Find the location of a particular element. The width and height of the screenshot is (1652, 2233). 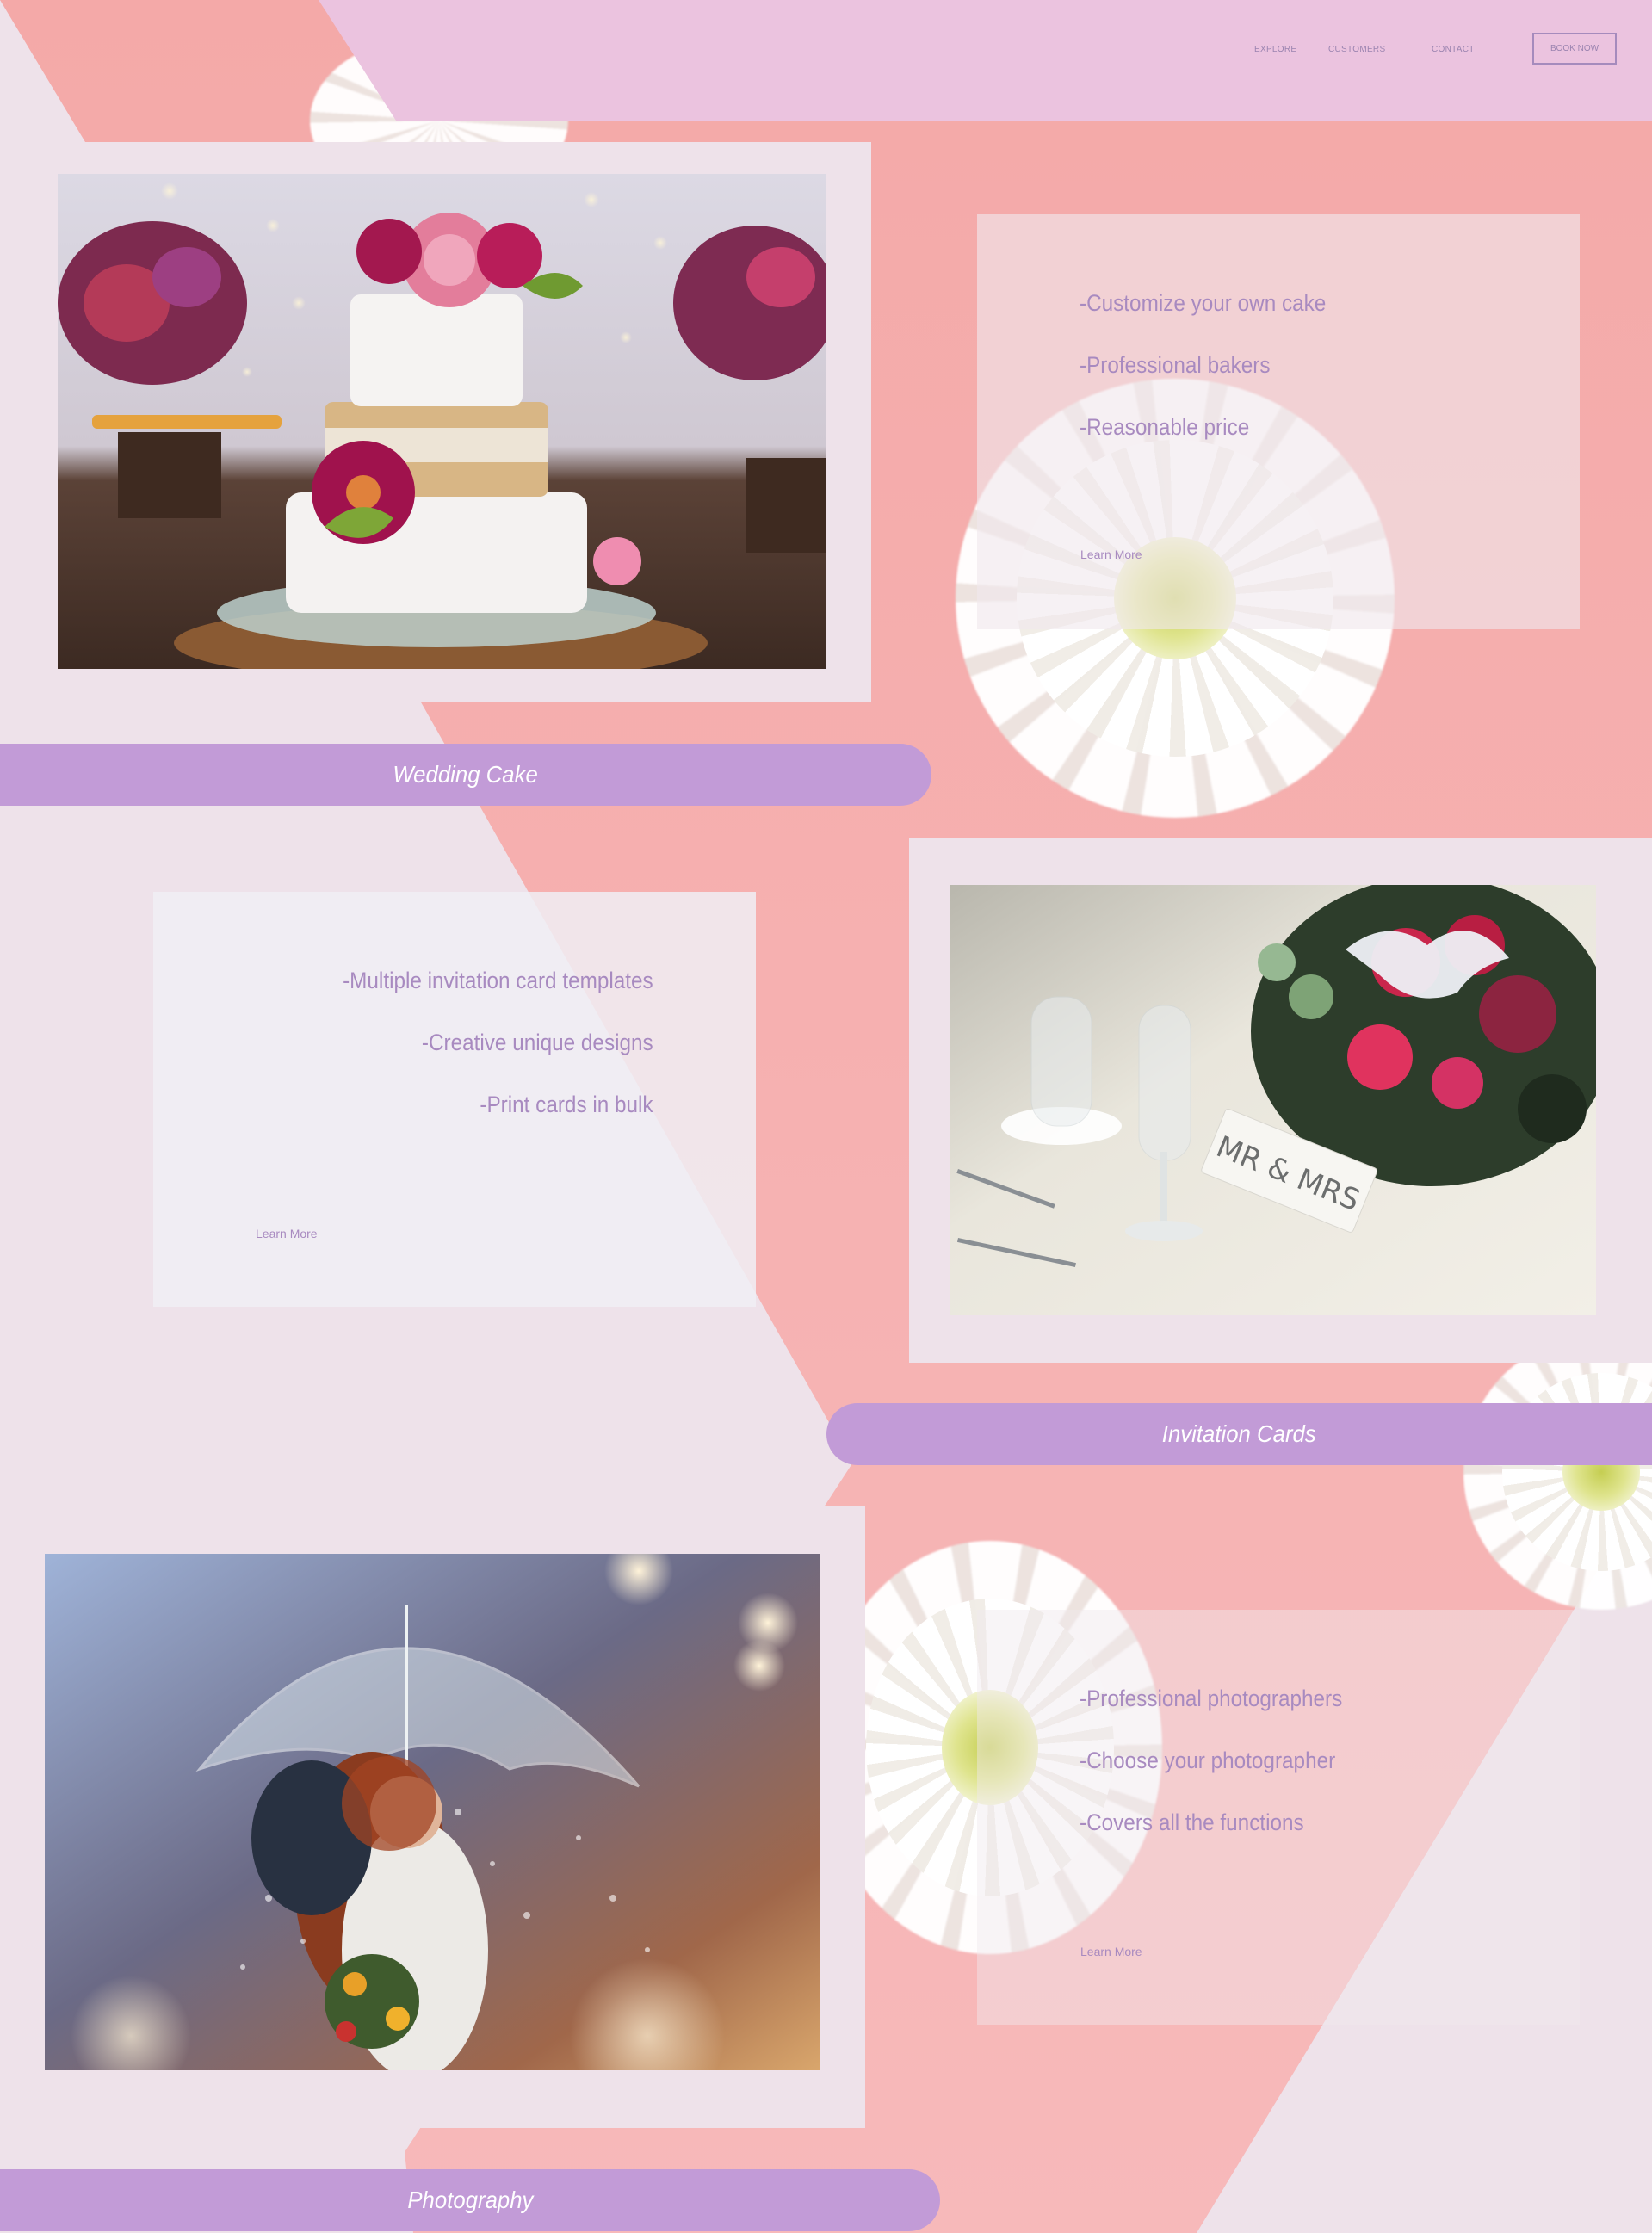

photography-label: Photography is located at coordinates (470, 2200).